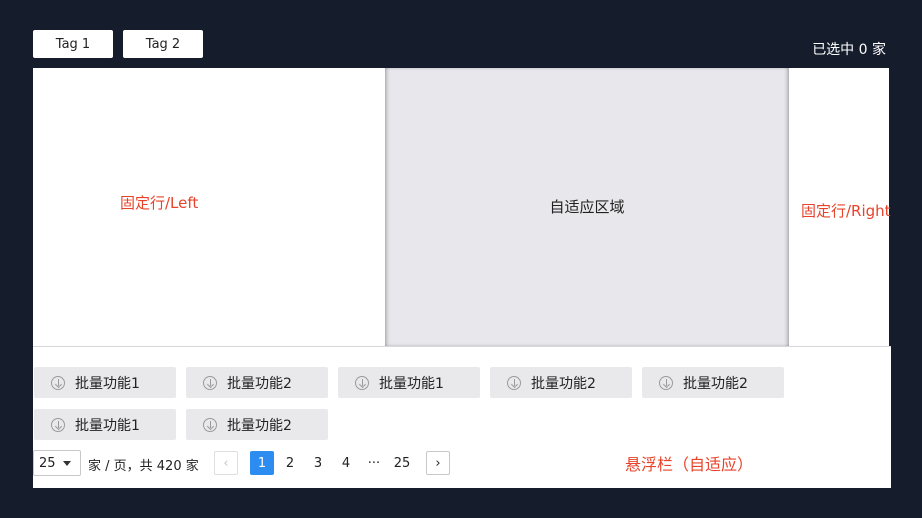  What do you see at coordinates (262, 463) in the screenshot?
I see `page-button: 1` at bounding box center [262, 463].